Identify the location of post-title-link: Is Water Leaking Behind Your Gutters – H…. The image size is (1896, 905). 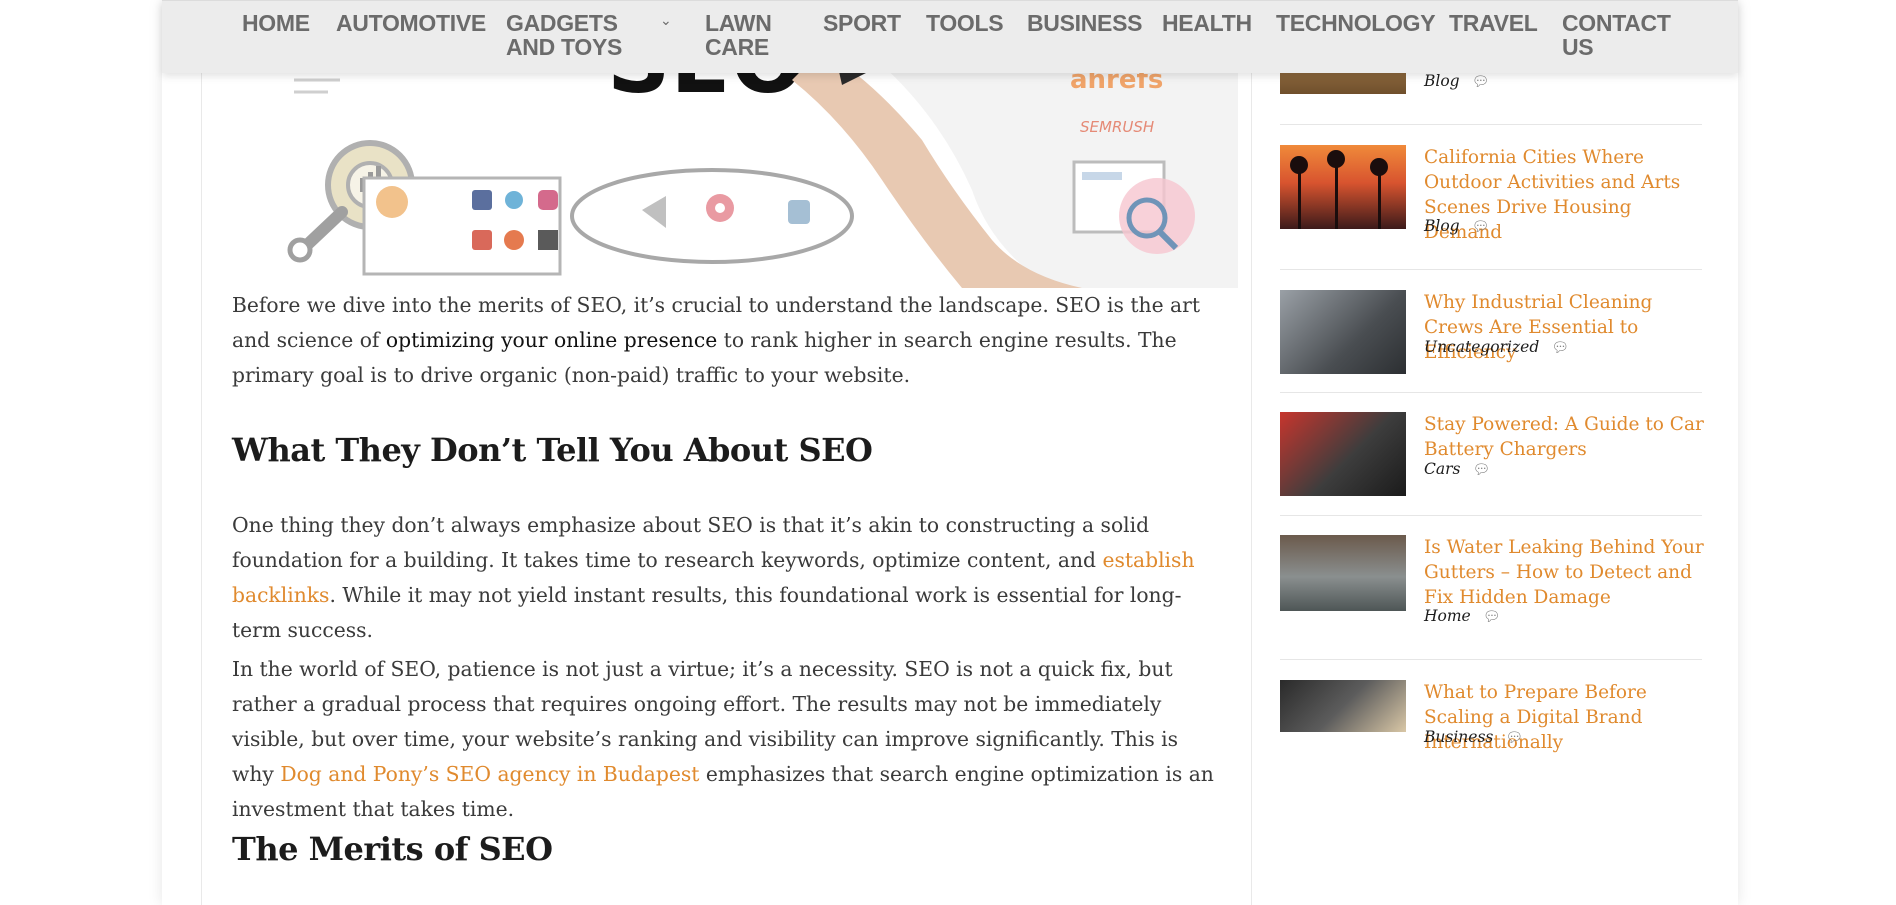
(1564, 572).